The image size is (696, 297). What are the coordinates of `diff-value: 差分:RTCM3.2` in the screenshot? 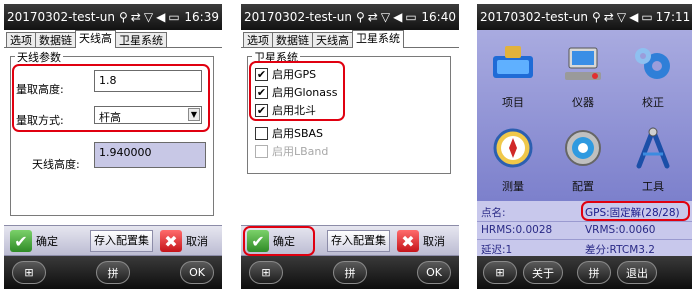 It's located at (620, 250).